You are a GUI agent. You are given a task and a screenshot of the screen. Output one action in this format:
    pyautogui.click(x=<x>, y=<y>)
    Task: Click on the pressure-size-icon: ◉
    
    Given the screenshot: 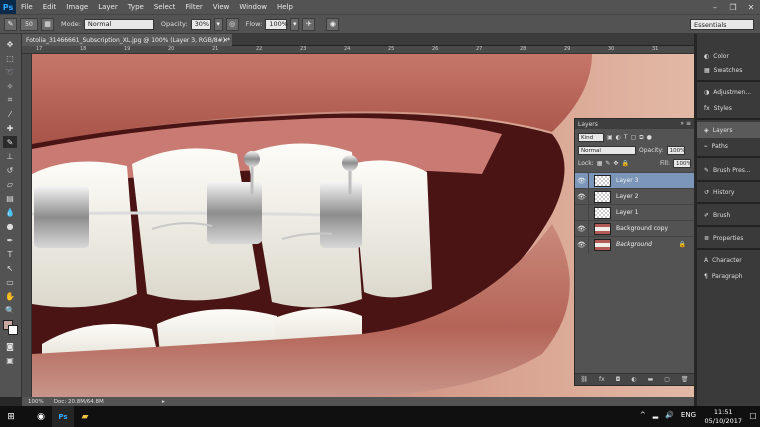 What is the action you would take?
    pyautogui.click(x=333, y=24)
    